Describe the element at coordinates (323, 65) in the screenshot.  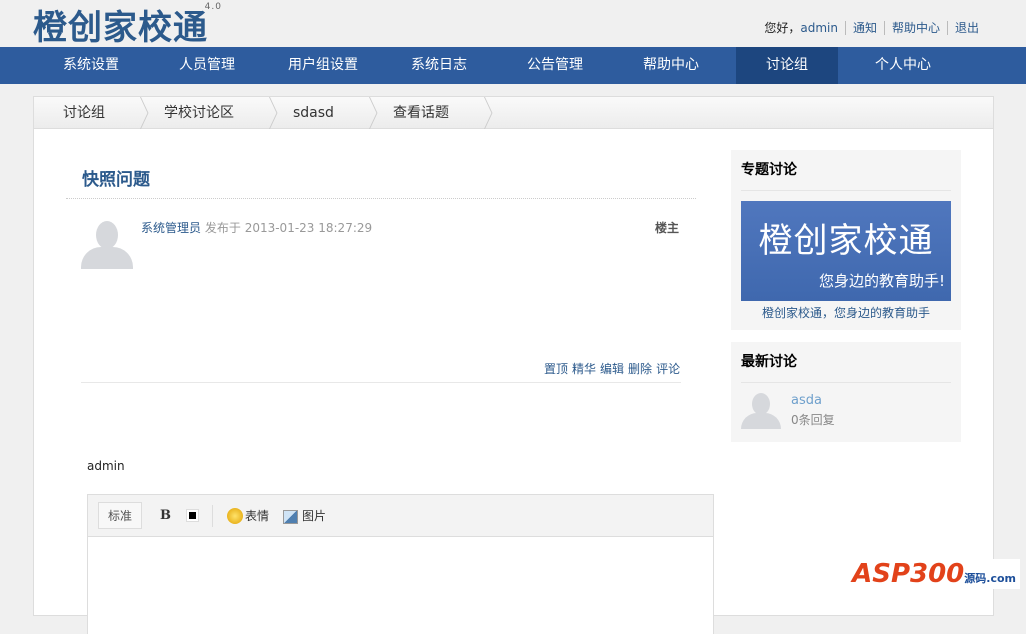
I see `nav-user-groups: 用户组设置` at that location.